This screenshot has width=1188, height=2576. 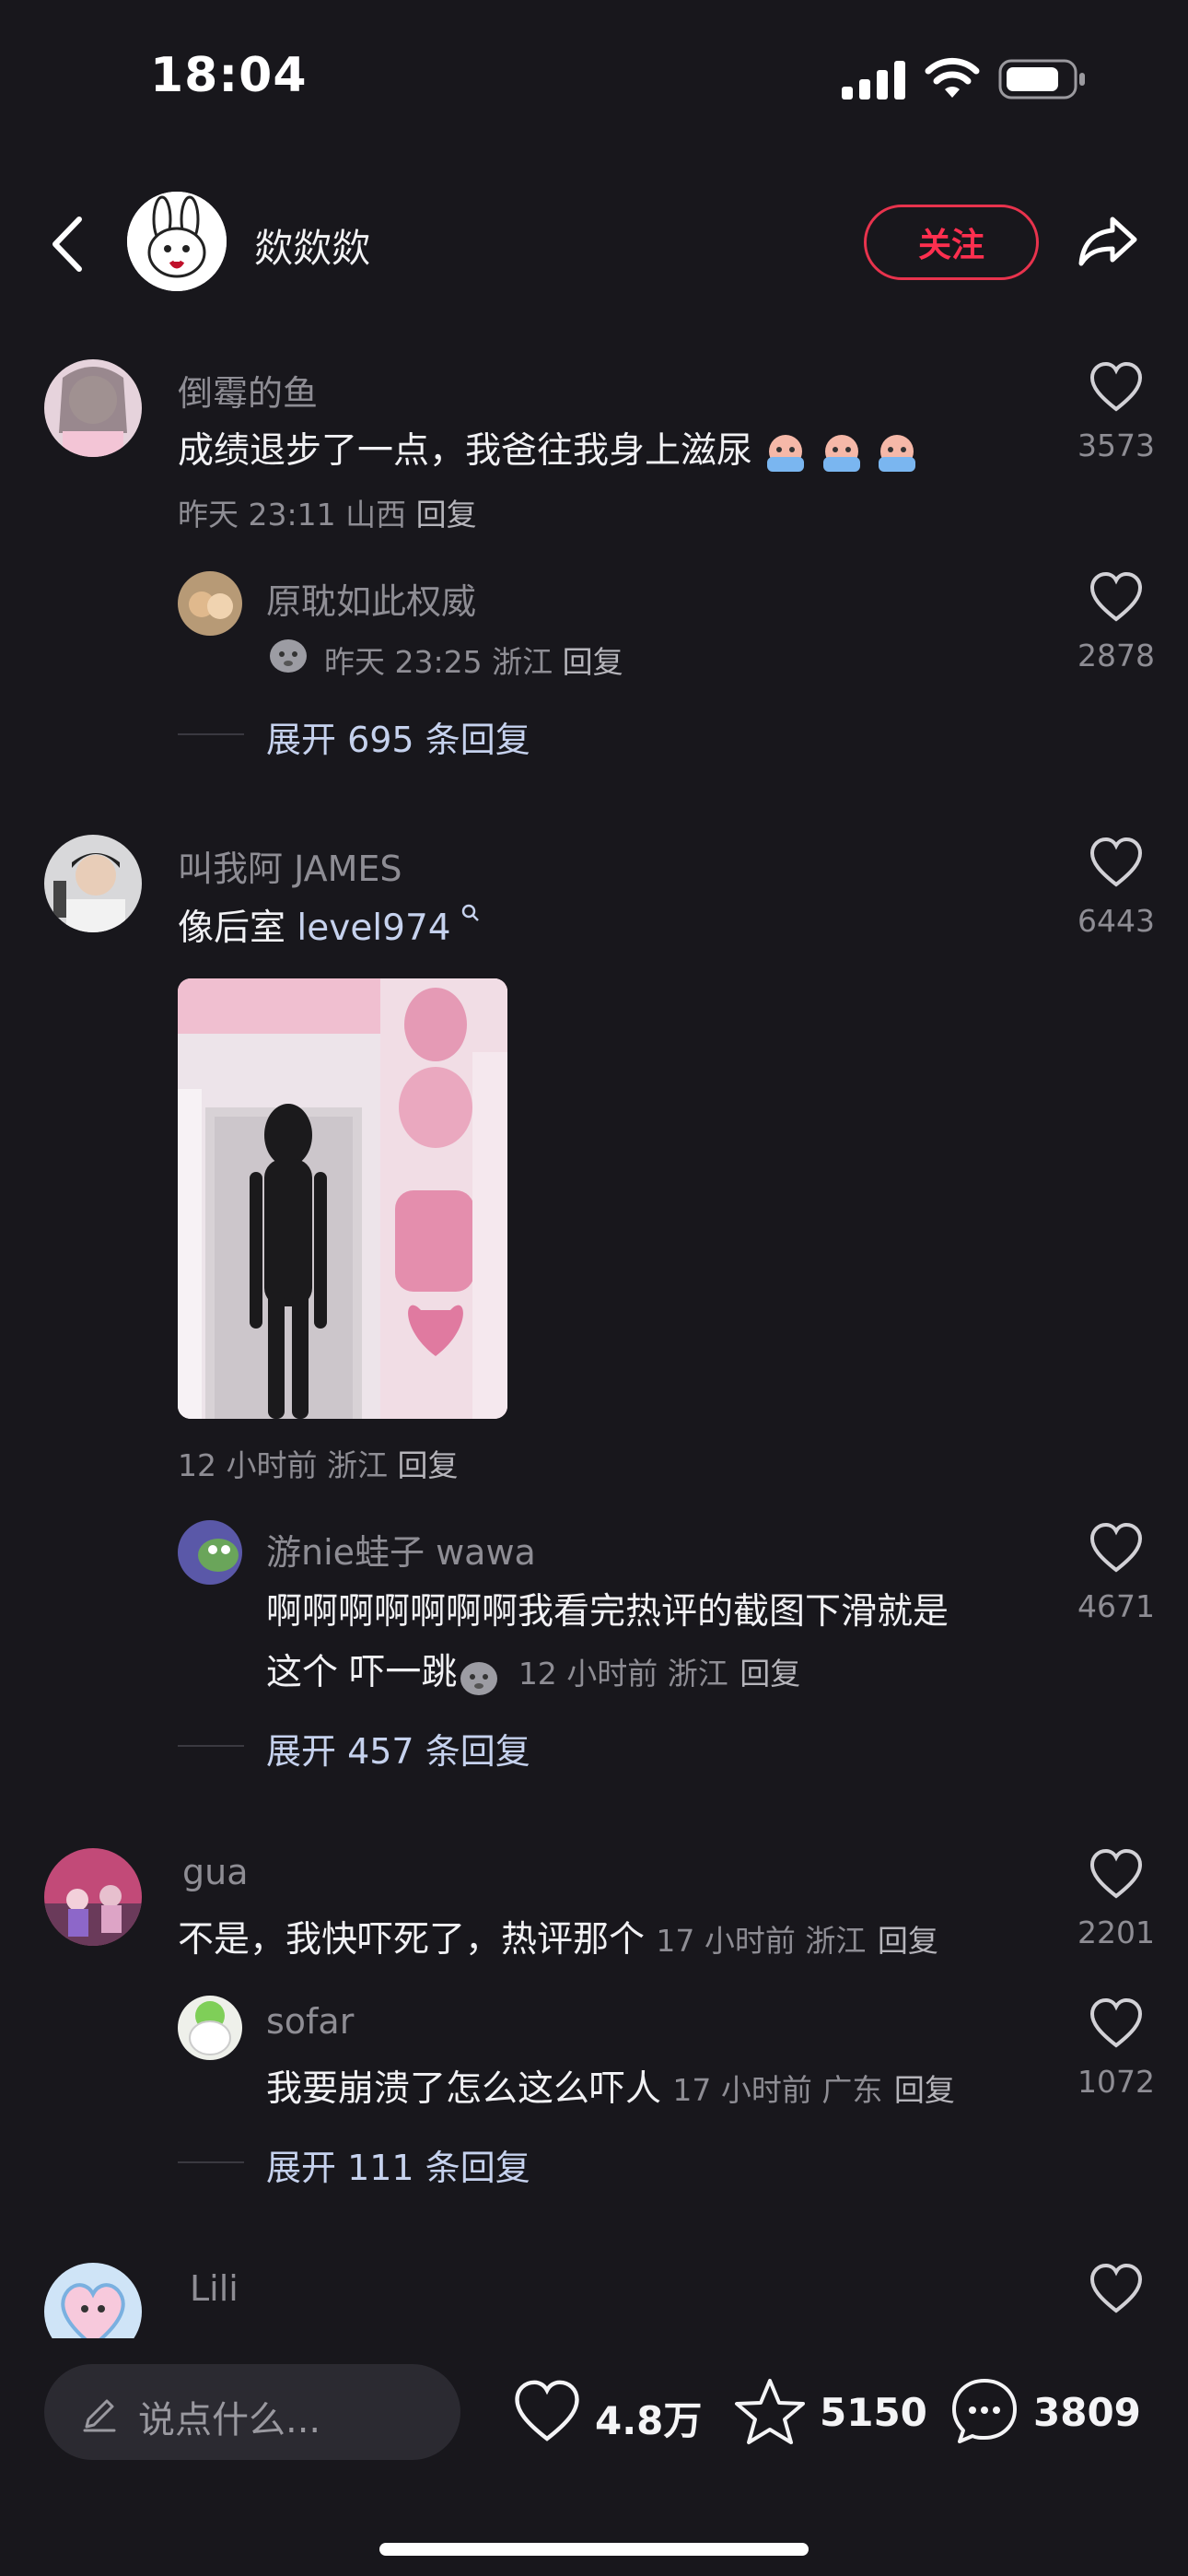 What do you see at coordinates (371, 598) in the screenshot?
I see `reply-username: 原耽如此权威` at bounding box center [371, 598].